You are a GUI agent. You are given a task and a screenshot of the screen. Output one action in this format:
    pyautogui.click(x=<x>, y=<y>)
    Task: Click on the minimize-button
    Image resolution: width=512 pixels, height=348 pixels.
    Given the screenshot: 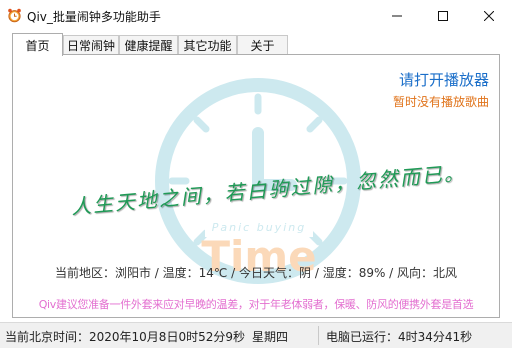 What is the action you would take?
    pyautogui.click(x=397, y=15)
    